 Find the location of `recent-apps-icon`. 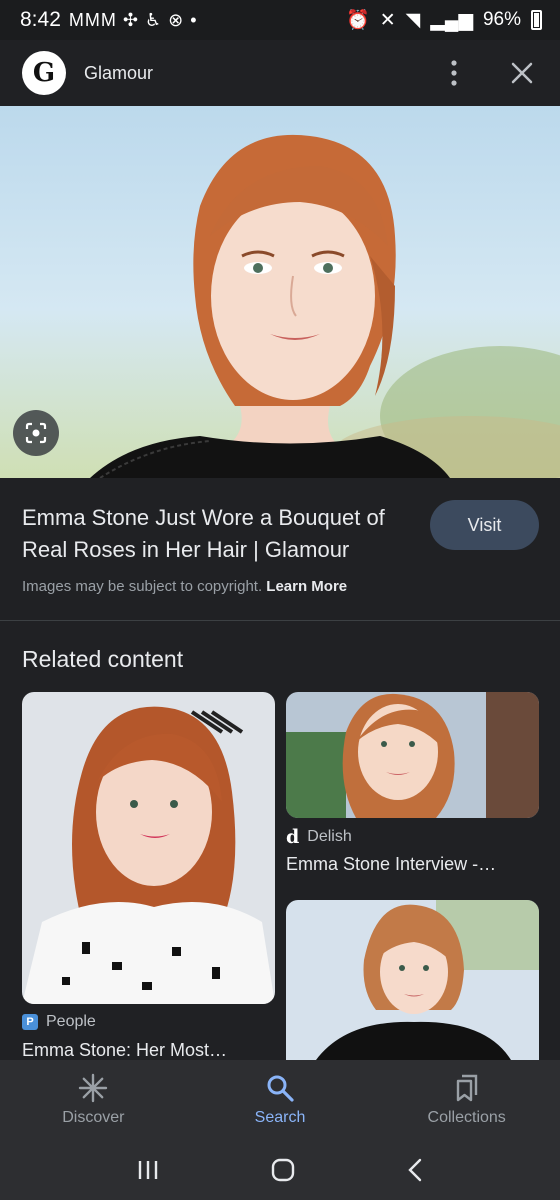

recent-apps-icon is located at coordinates (148, 1170).